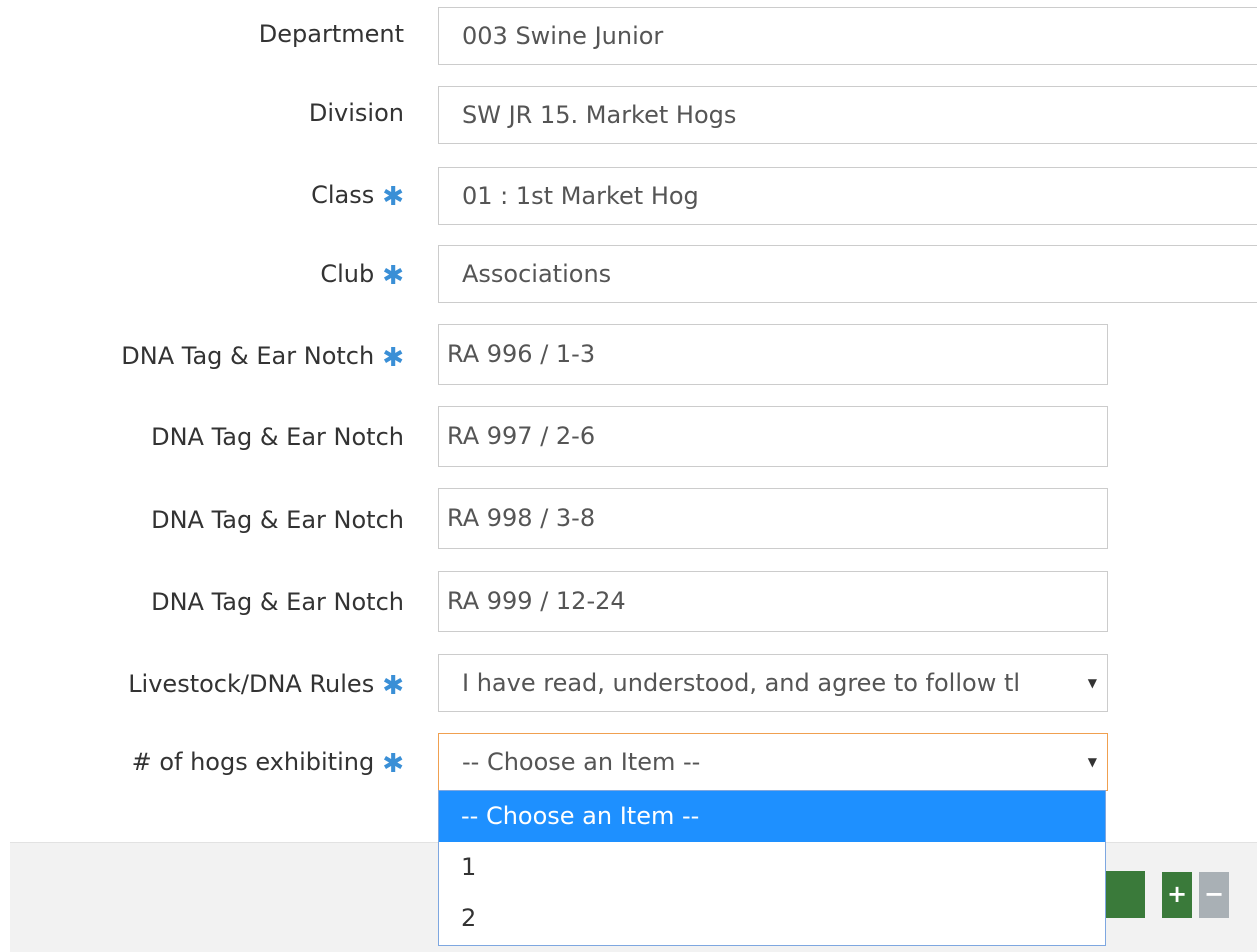 This screenshot has height=952, width=1257. Describe the element at coordinates (772, 918) in the screenshot. I see `dropdown-option: 2` at that location.